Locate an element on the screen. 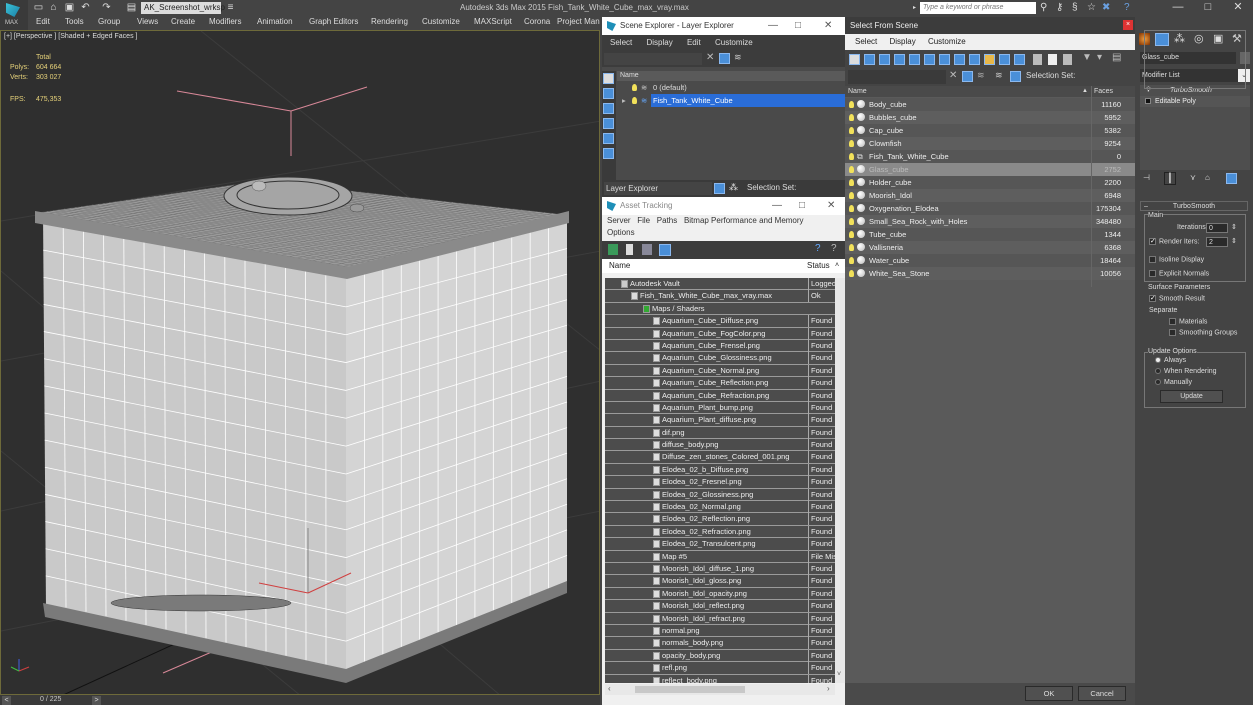 The image size is (1253, 705). spinner-arrows-icon: ⇕ is located at coordinates (1234, 227).